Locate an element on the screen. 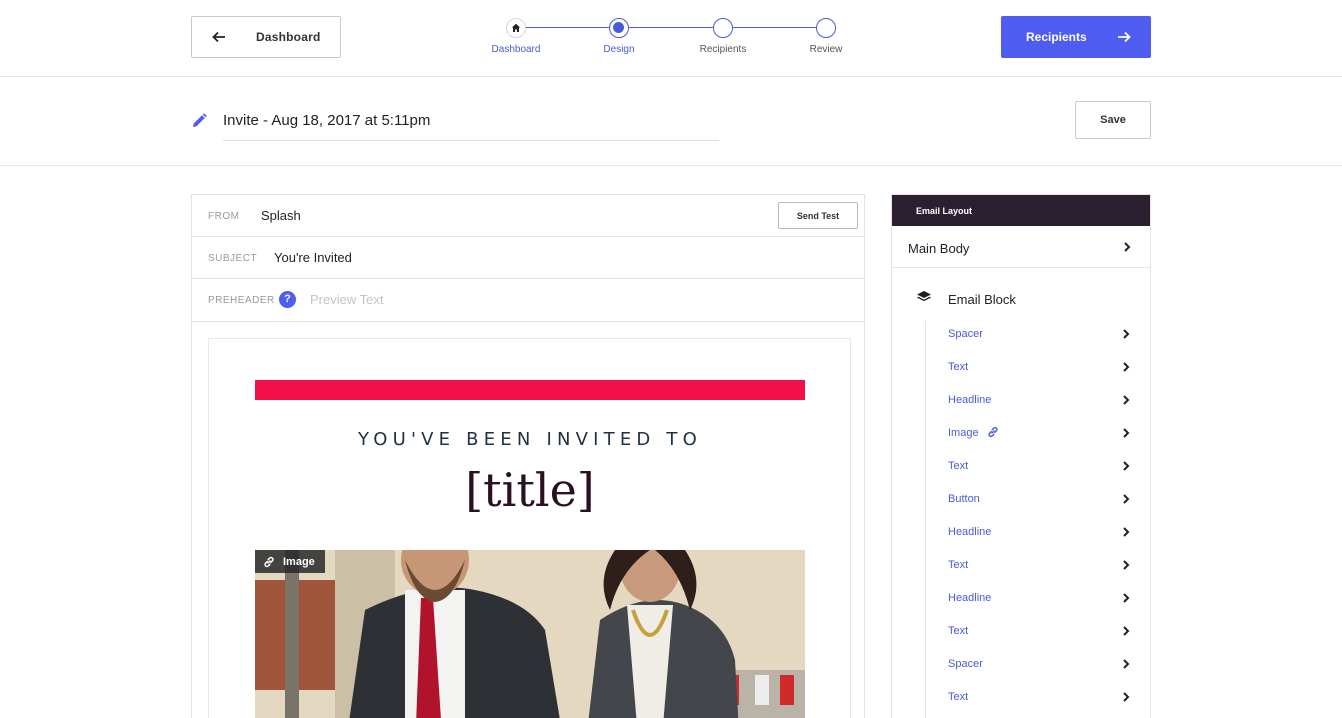 This screenshot has height=718, width=1342. step-review: Review is located at coordinates (826, 35).